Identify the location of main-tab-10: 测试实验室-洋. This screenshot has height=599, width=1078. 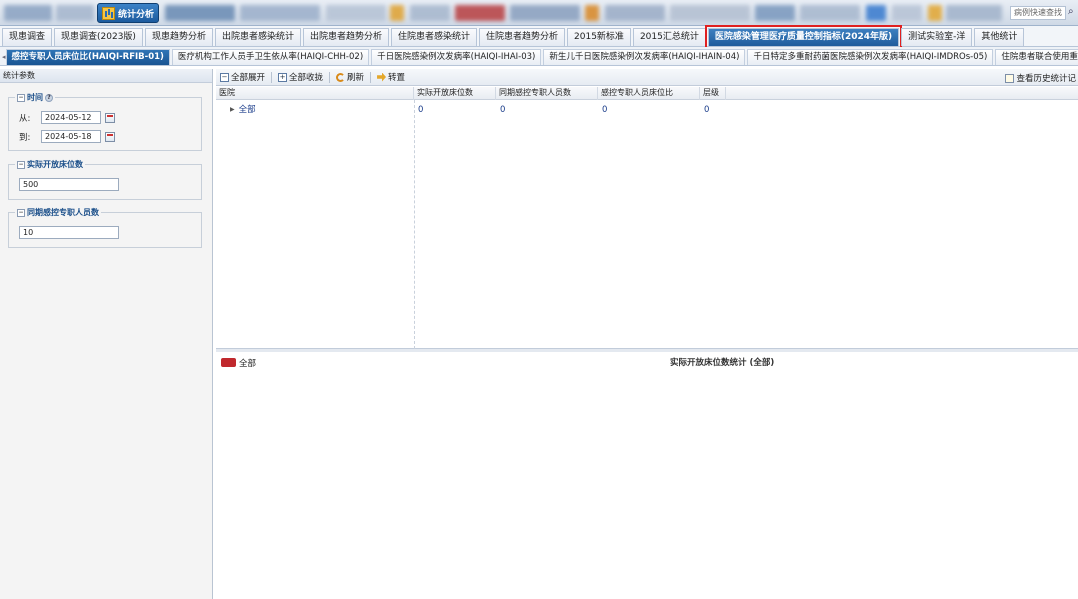
(937, 37).